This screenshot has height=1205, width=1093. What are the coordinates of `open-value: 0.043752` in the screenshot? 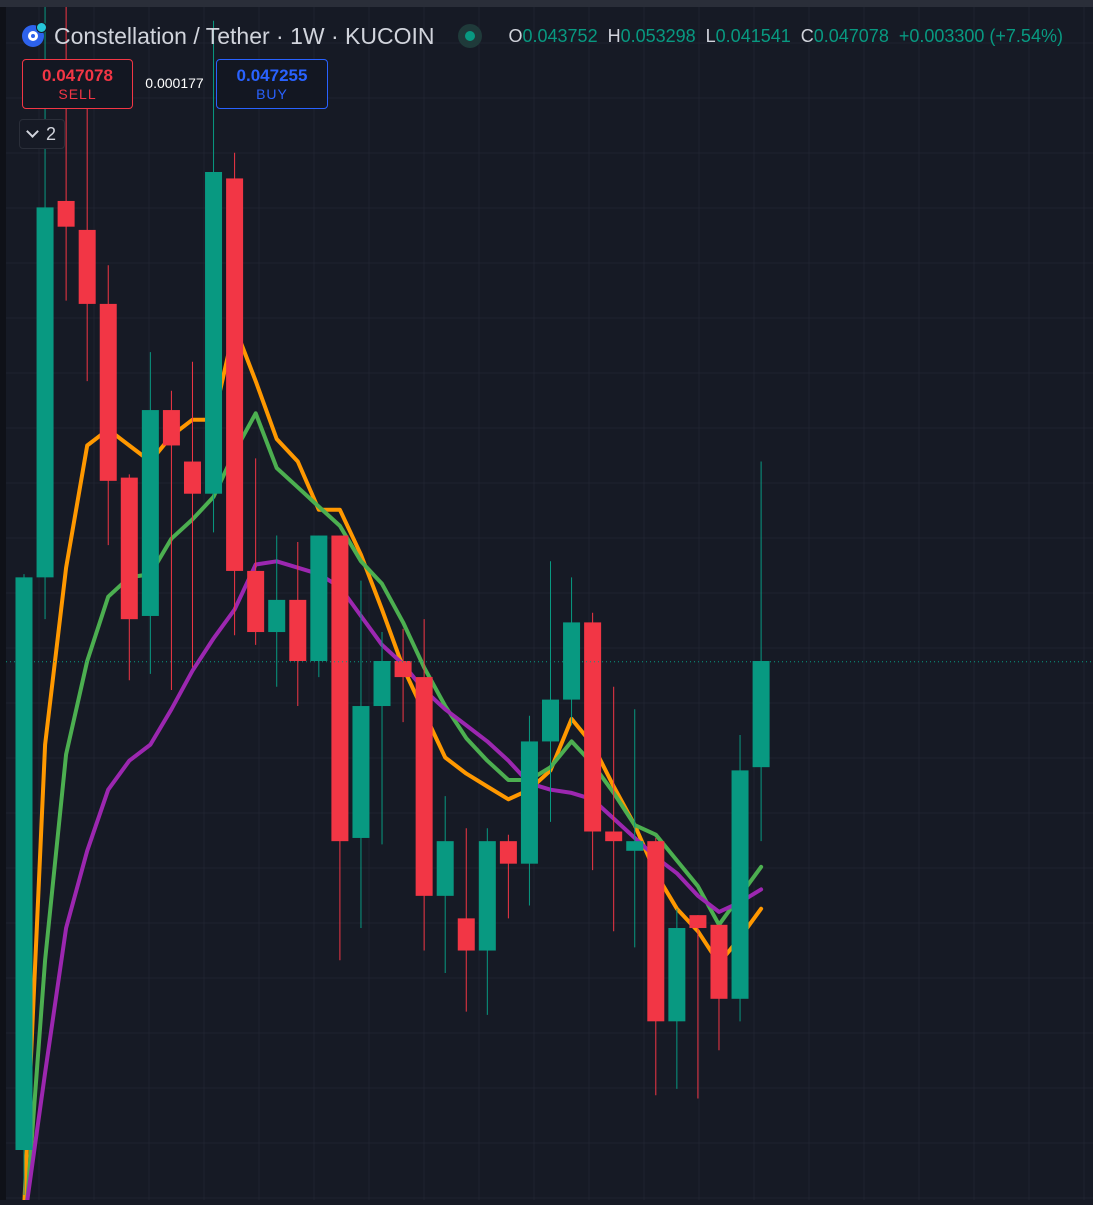 It's located at (560, 35).